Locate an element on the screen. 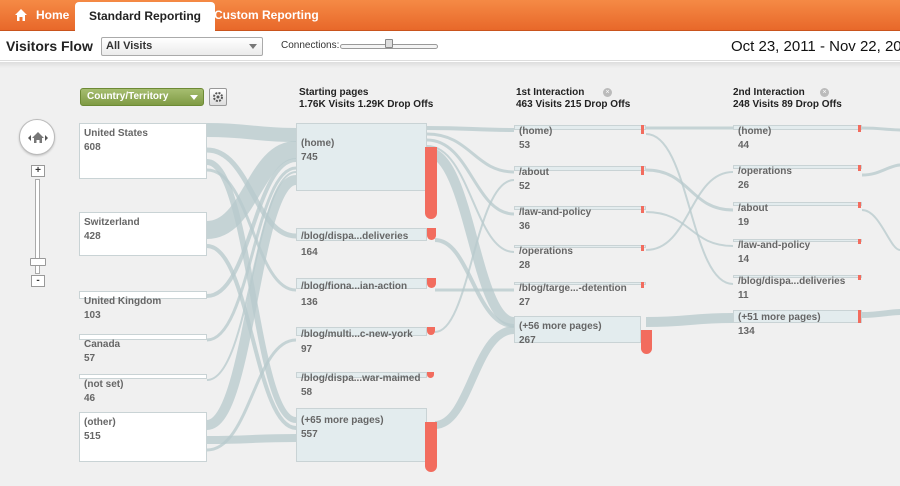 This screenshot has height=486, width=900. node-value: 53 is located at coordinates (525, 145).